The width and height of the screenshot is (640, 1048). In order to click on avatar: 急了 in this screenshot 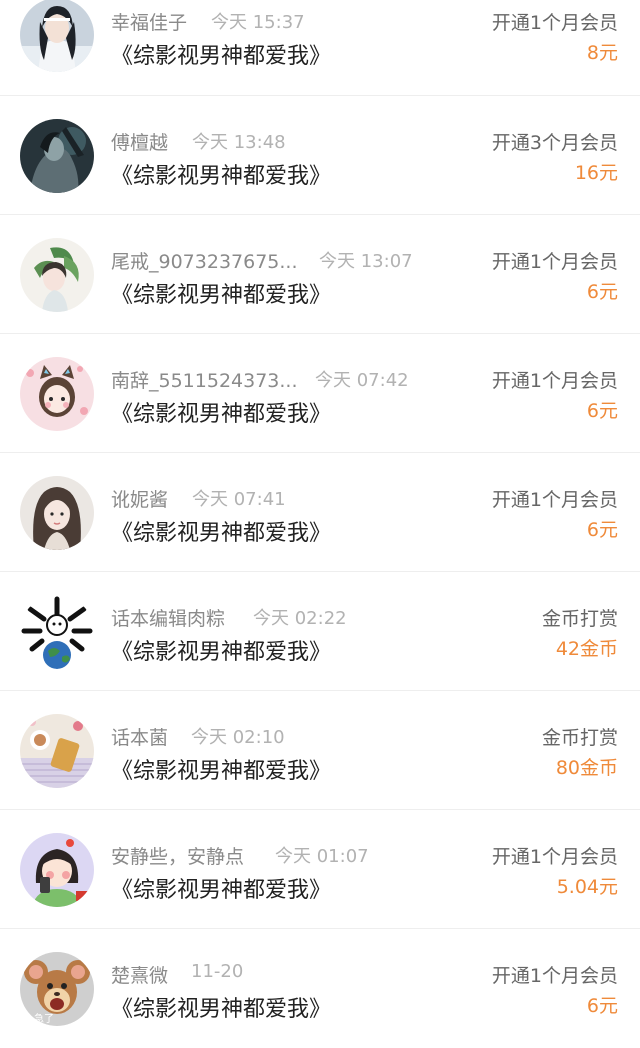, I will do `click(57, 989)`.